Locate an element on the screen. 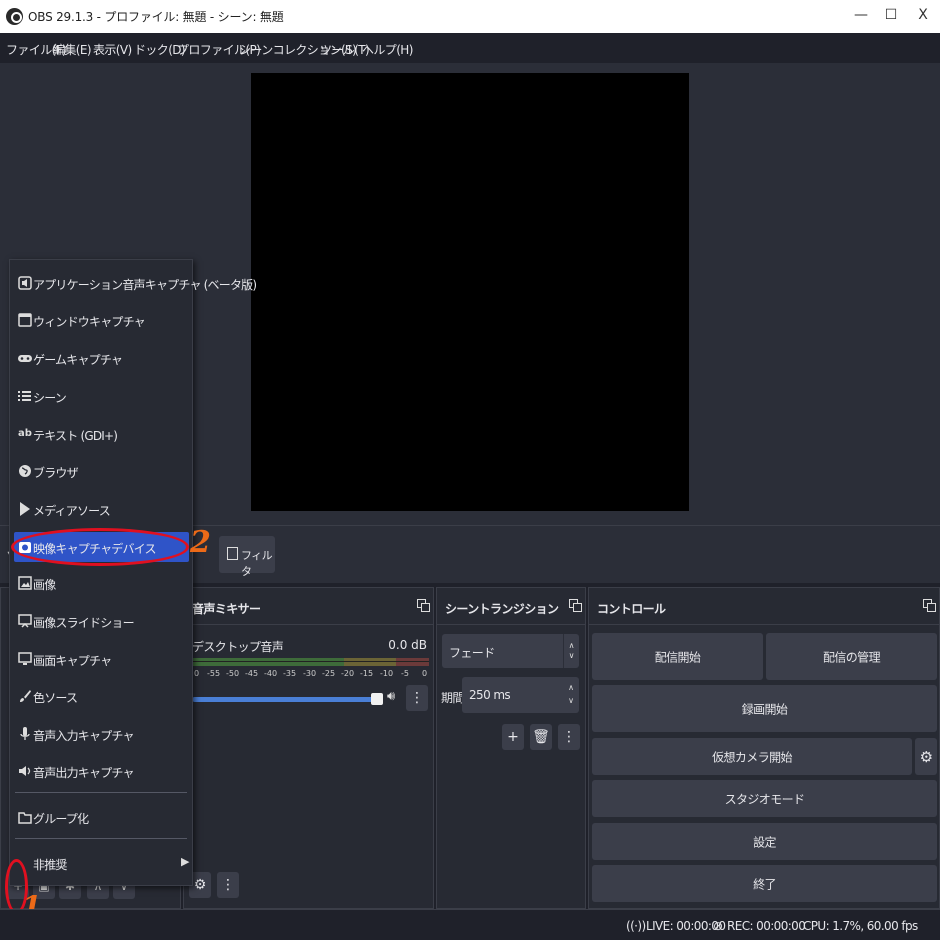 Image resolution: width=940 pixels, height=940 pixels. mixer-more-icon: ⋮ is located at coordinates (228, 885).